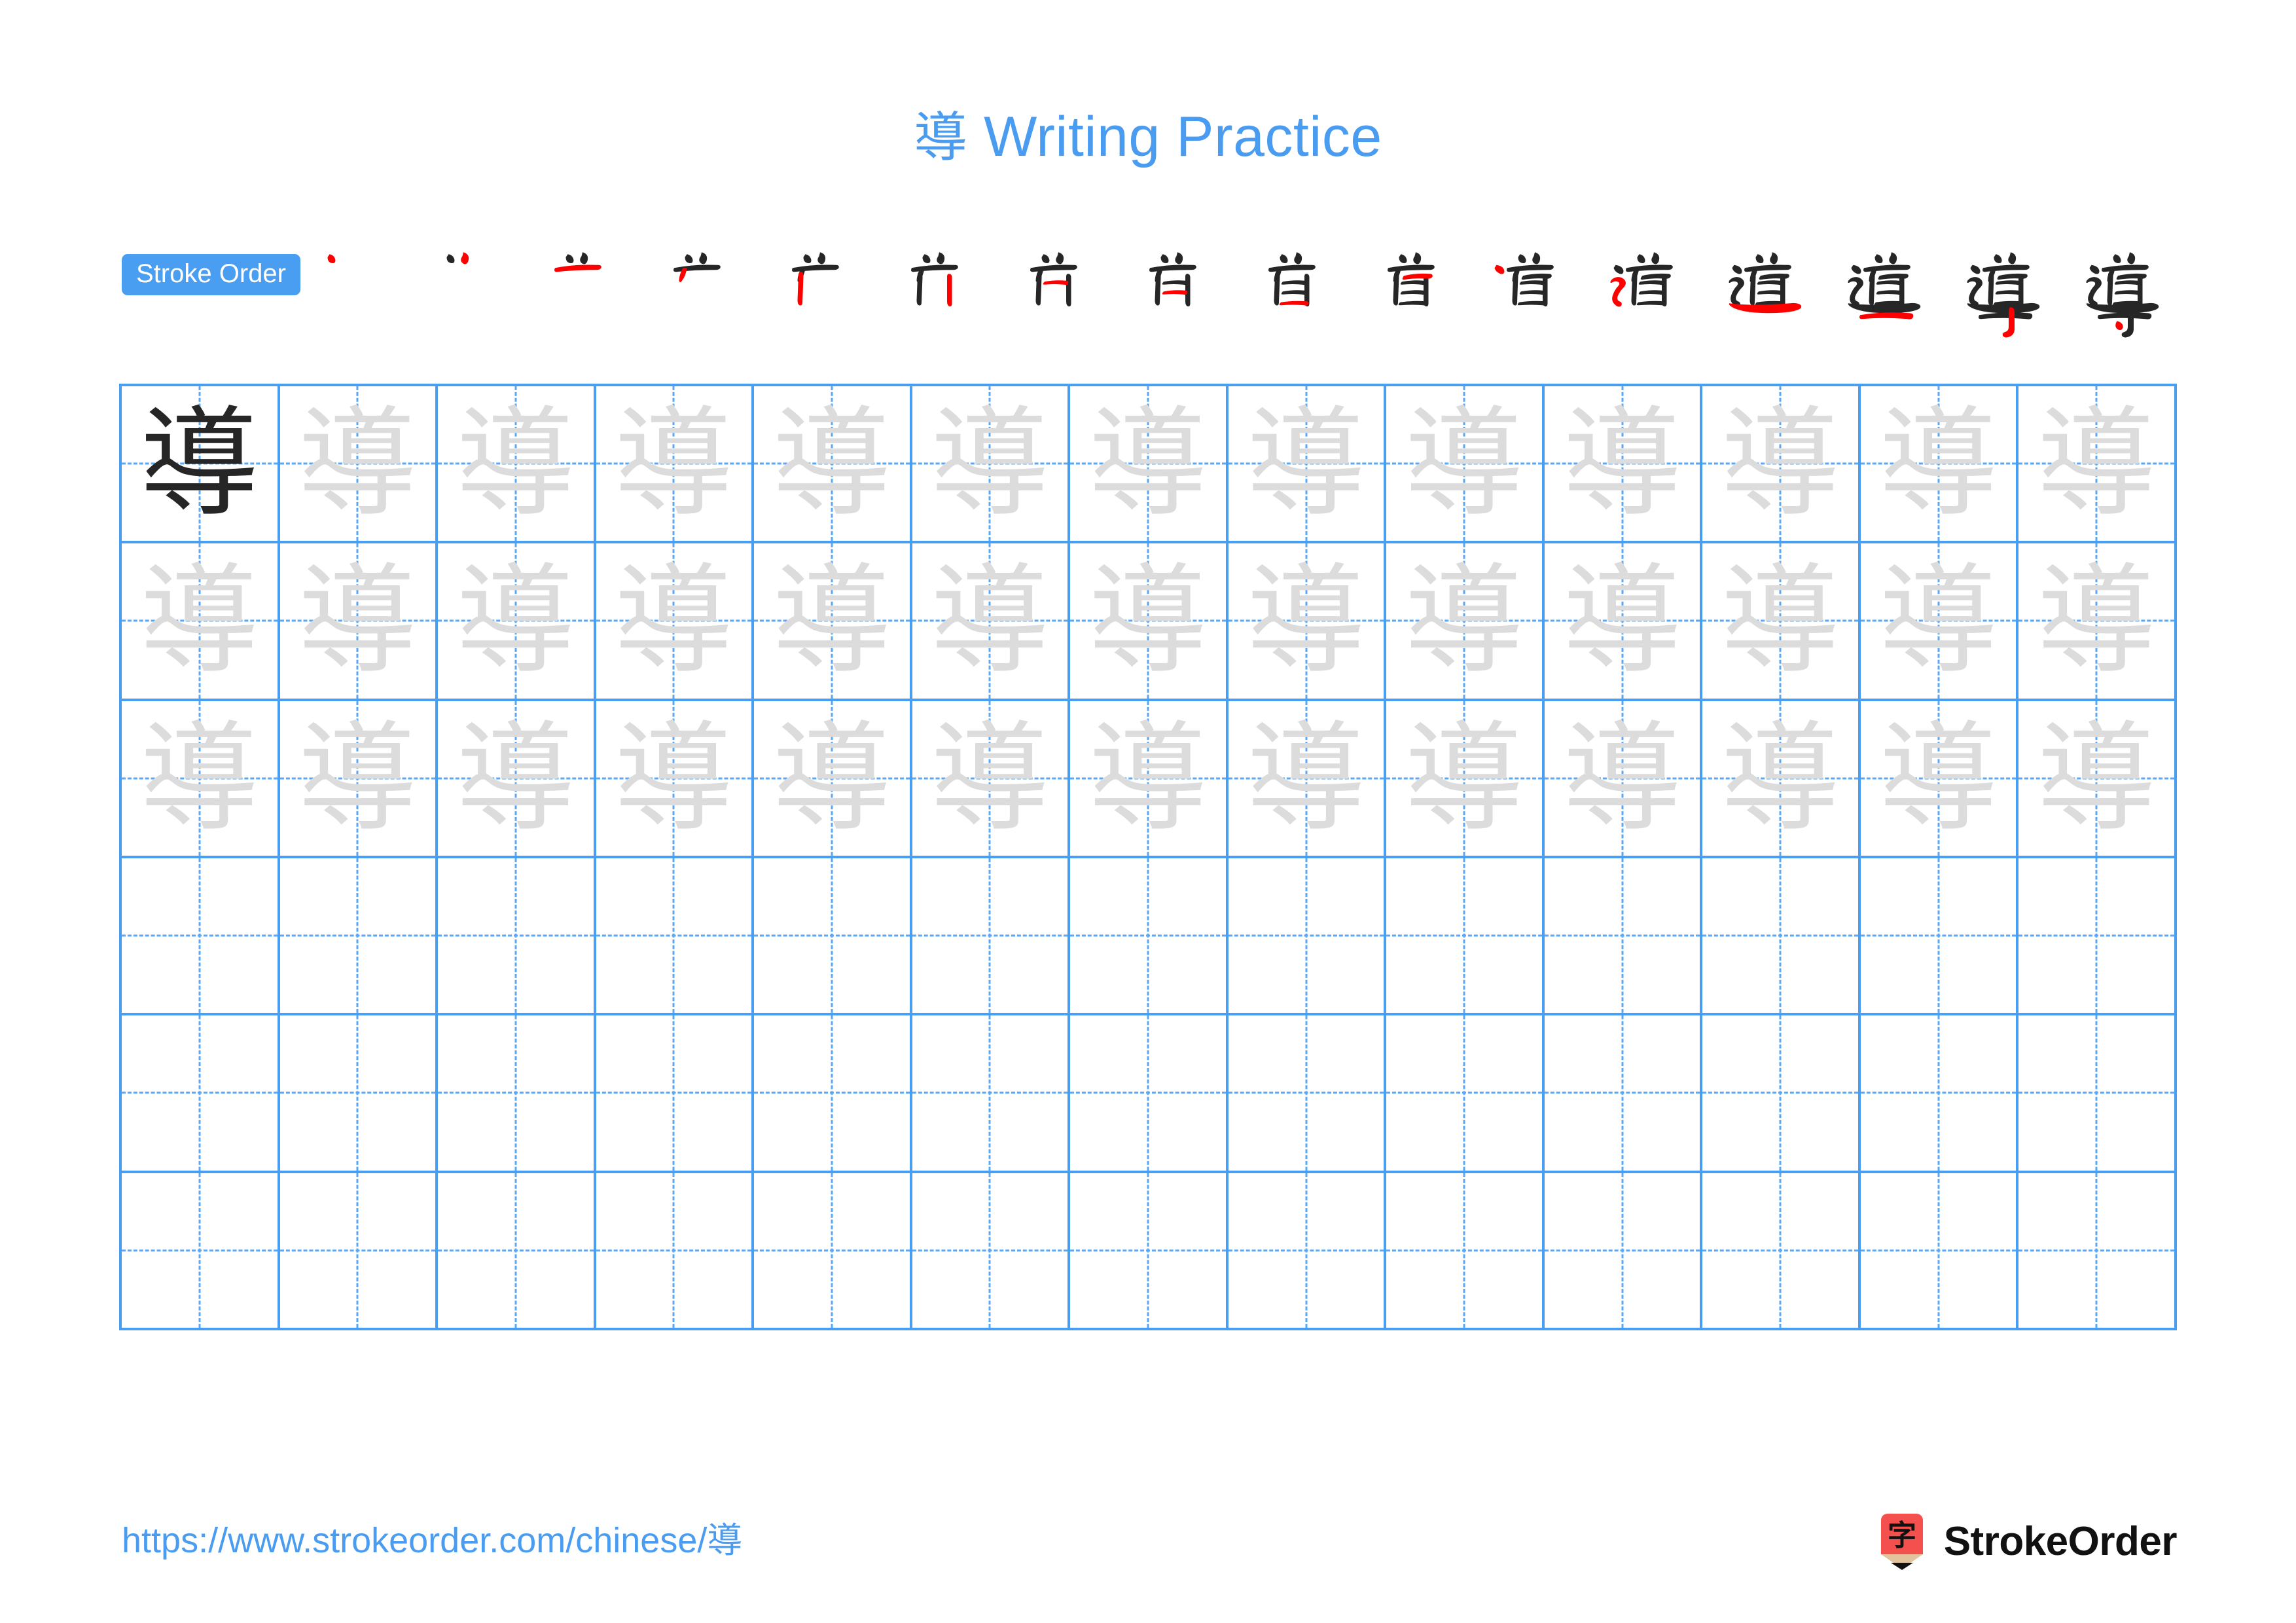 The image size is (2296, 1623). I want to click on brand-logo: 字 StrokeOrder, so click(2027, 1542).